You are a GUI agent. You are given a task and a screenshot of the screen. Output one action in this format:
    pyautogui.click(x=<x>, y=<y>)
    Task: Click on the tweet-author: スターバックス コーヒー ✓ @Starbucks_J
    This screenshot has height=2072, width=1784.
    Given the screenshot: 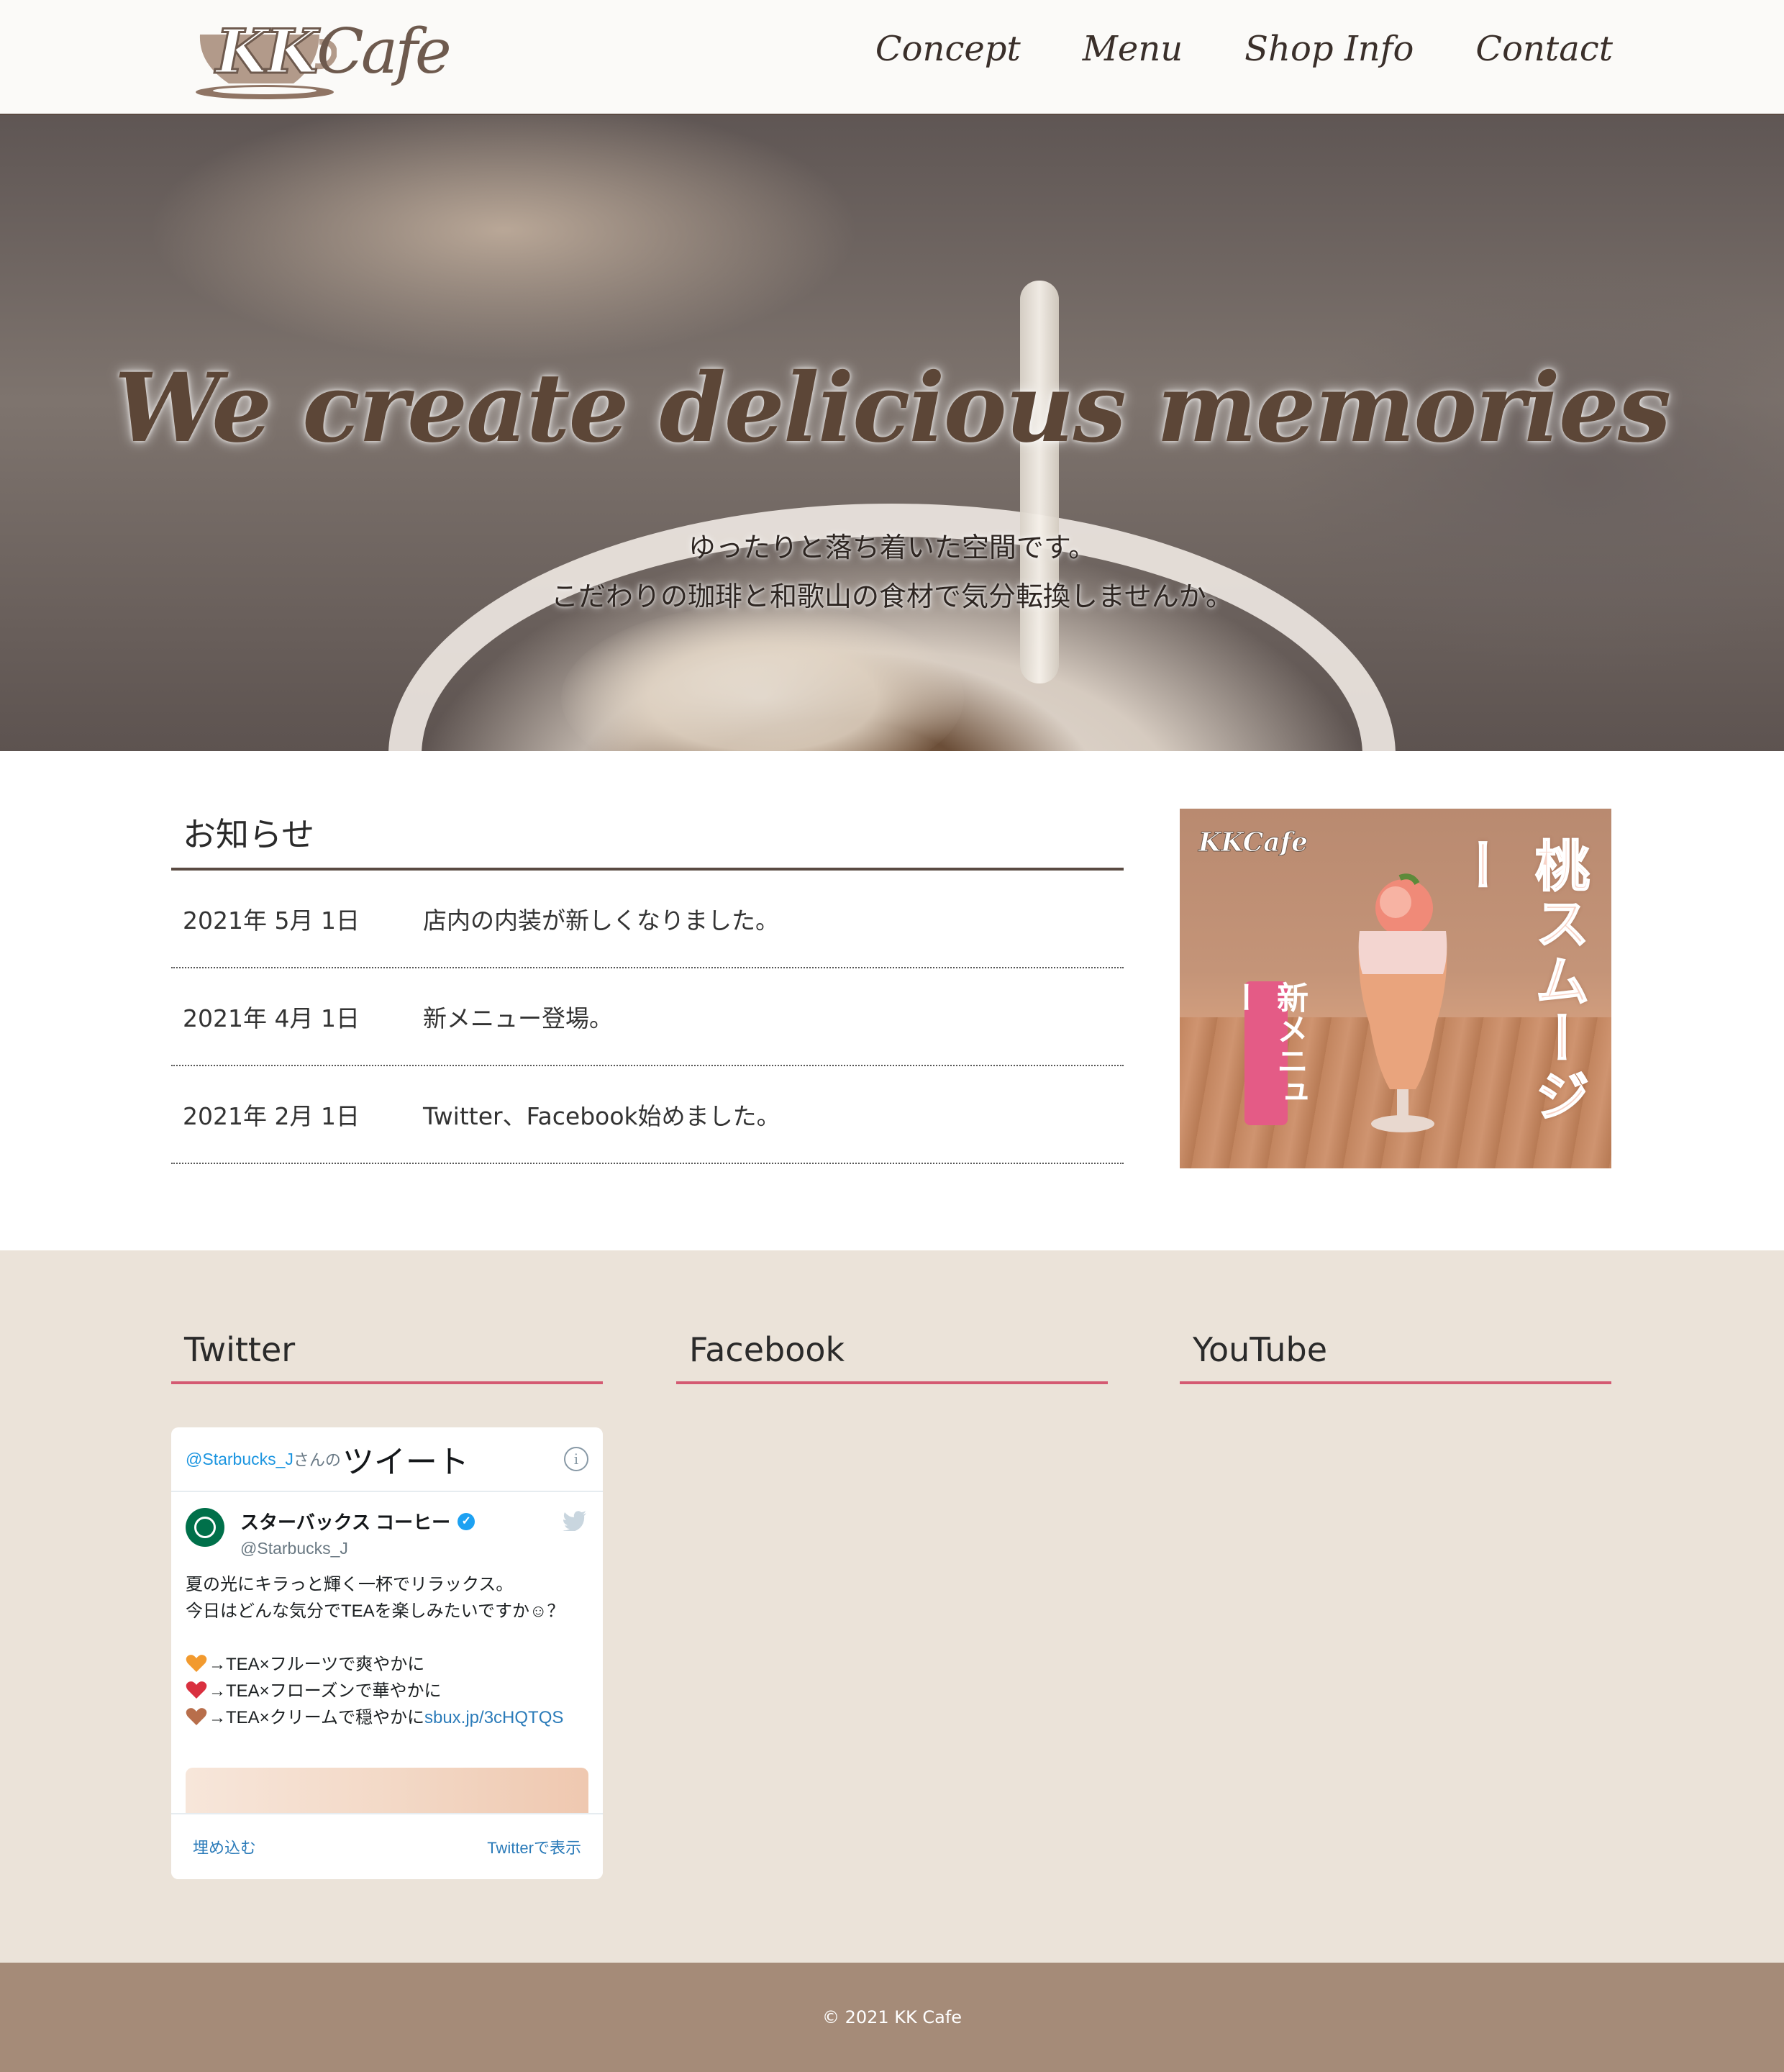 What is the action you would take?
    pyautogui.click(x=387, y=1533)
    